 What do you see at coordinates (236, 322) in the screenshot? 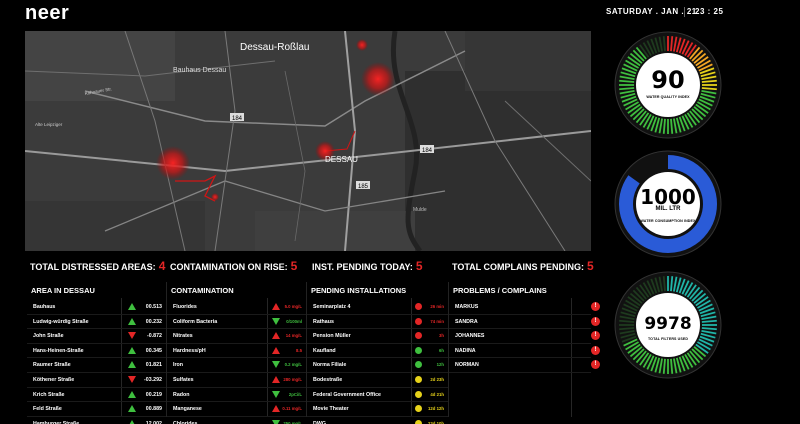
I see `table-row: Coliform Bacteria 0/100ml` at bounding box center [236, 322].